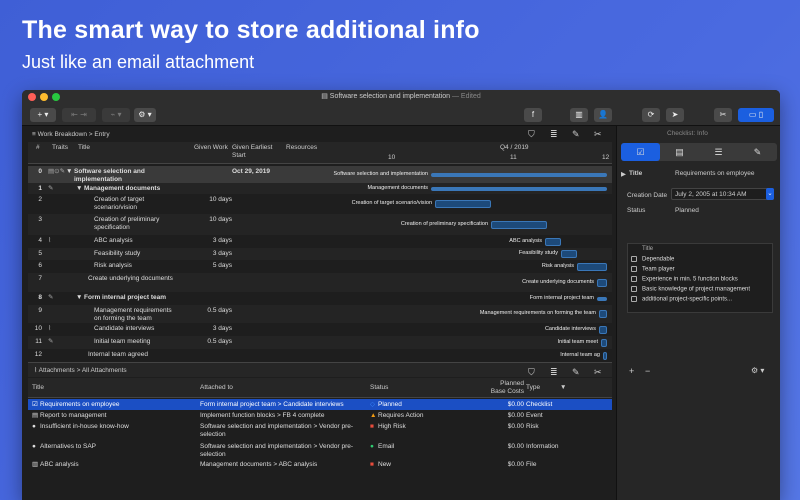 This screenshot has height=500, width=800. What do you see at coordinates (757, 370) in the screenshot?
I see `checklist-gear-icon: ⚙ ▾` at bounding box center [757, 370].